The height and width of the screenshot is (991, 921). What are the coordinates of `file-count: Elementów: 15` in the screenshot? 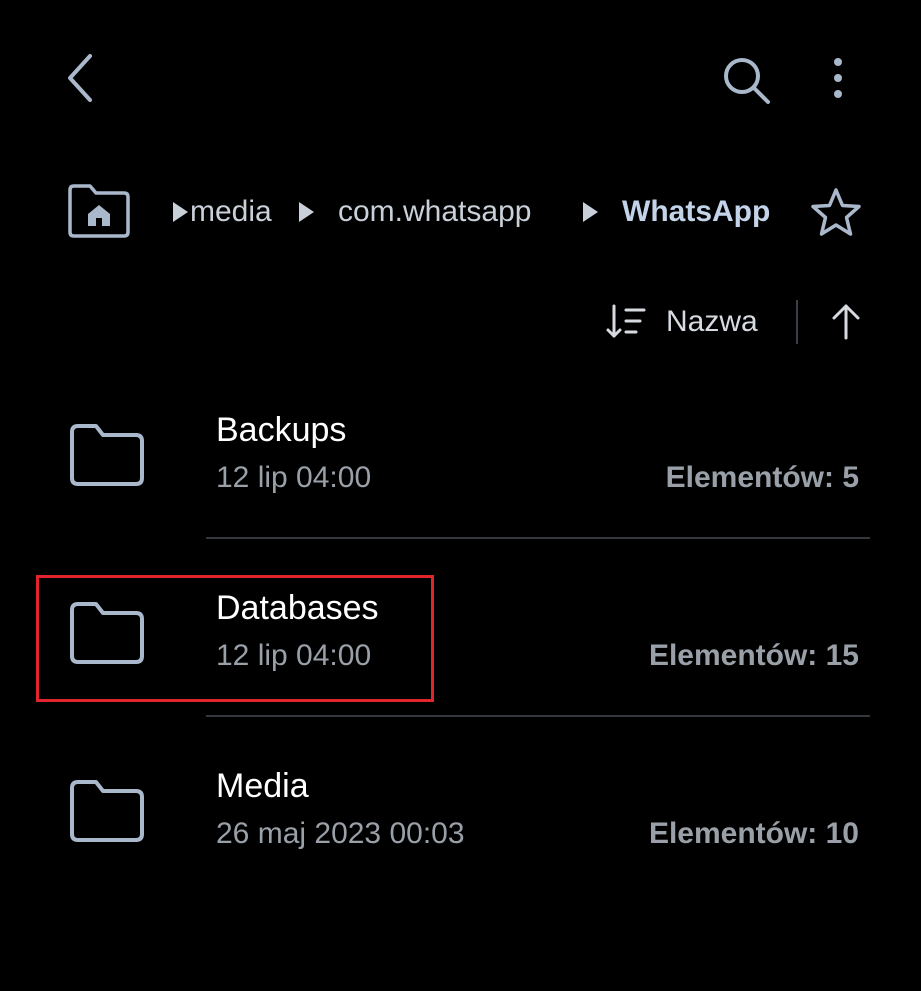 It's located at (753, 655).